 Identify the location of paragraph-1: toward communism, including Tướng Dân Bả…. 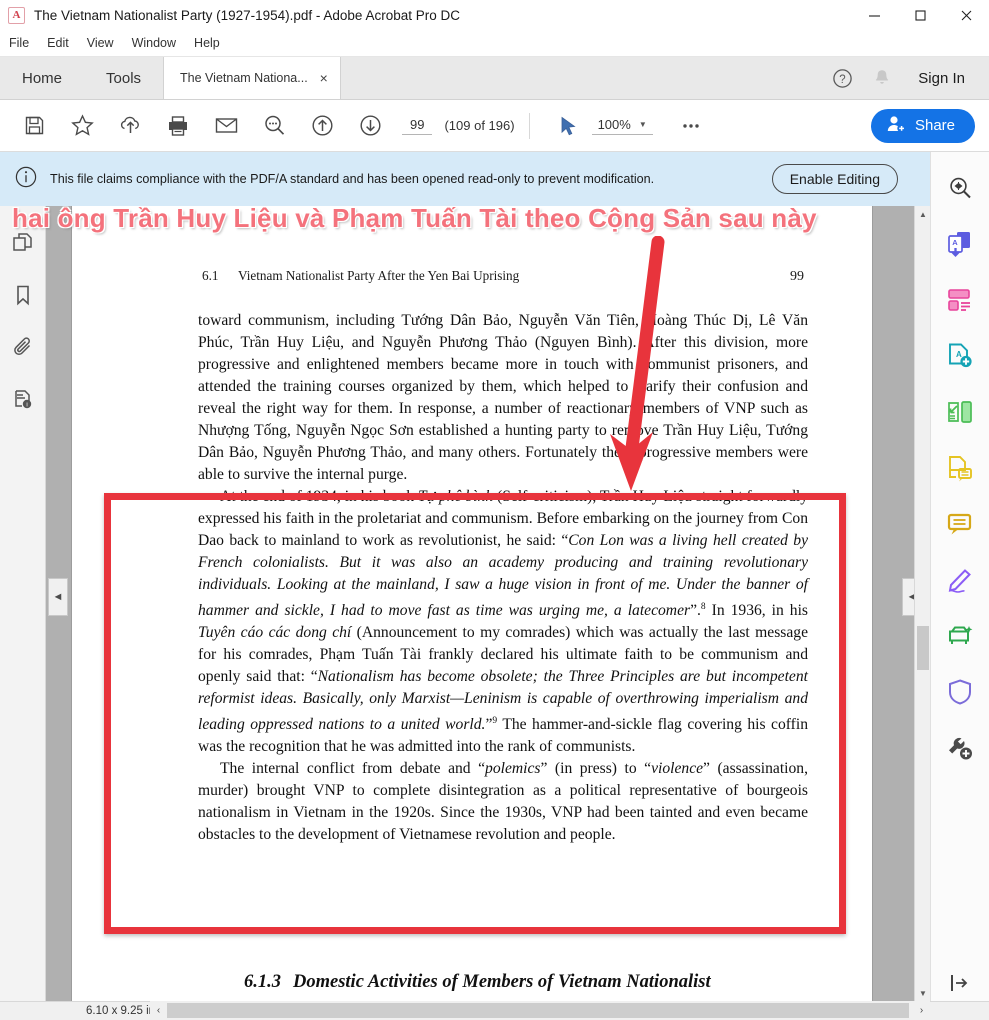
(503, 397).